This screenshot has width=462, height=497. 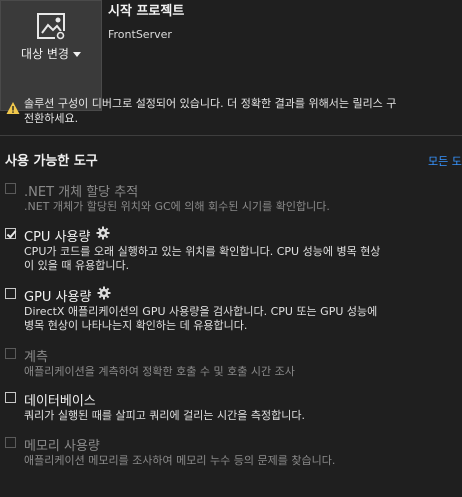 I want to click on tool-name: CPU 사용량, so click(x=57, y=237).